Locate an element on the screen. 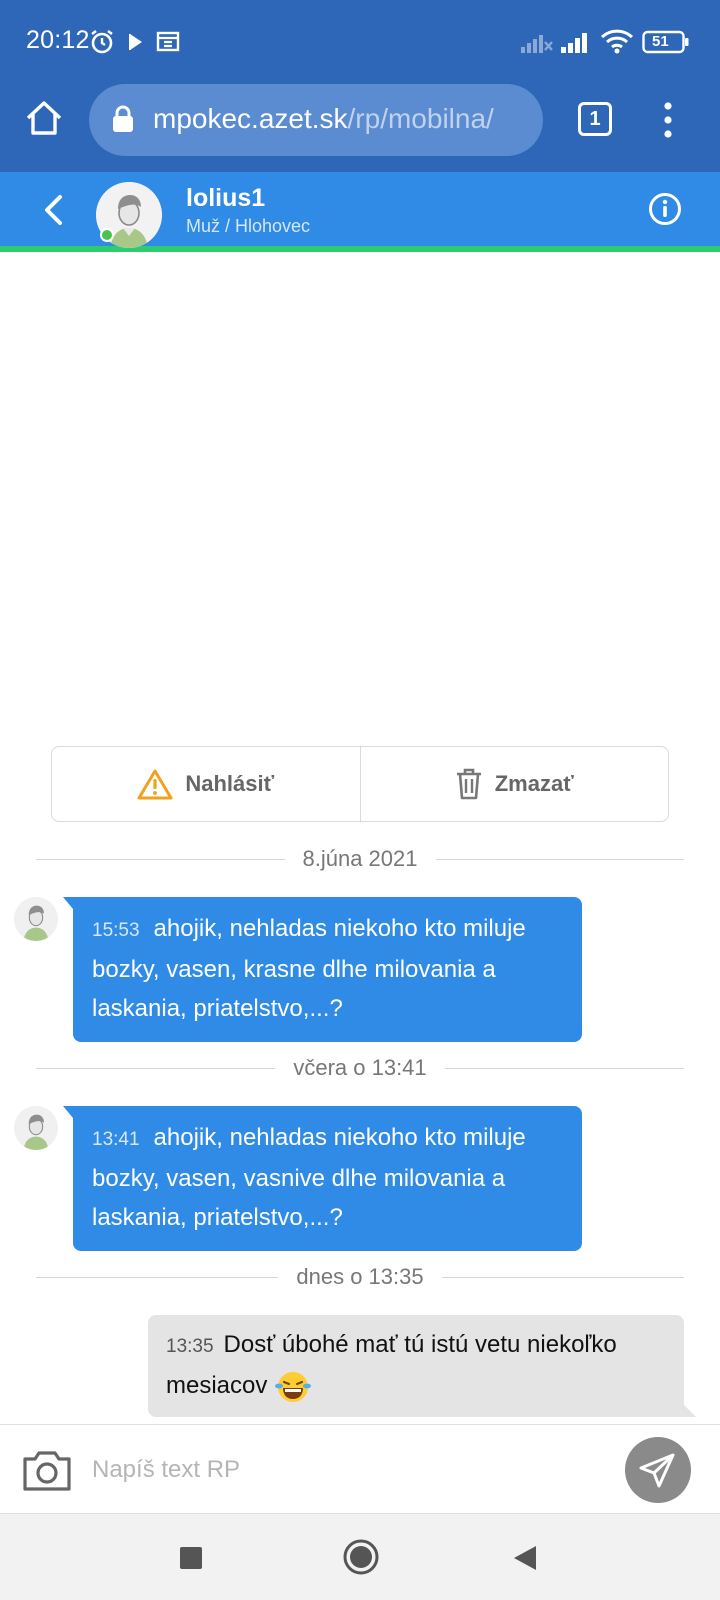 This screenshot has width=720, height=1600. battery-level: 51 is located at coordinates (660, 41).